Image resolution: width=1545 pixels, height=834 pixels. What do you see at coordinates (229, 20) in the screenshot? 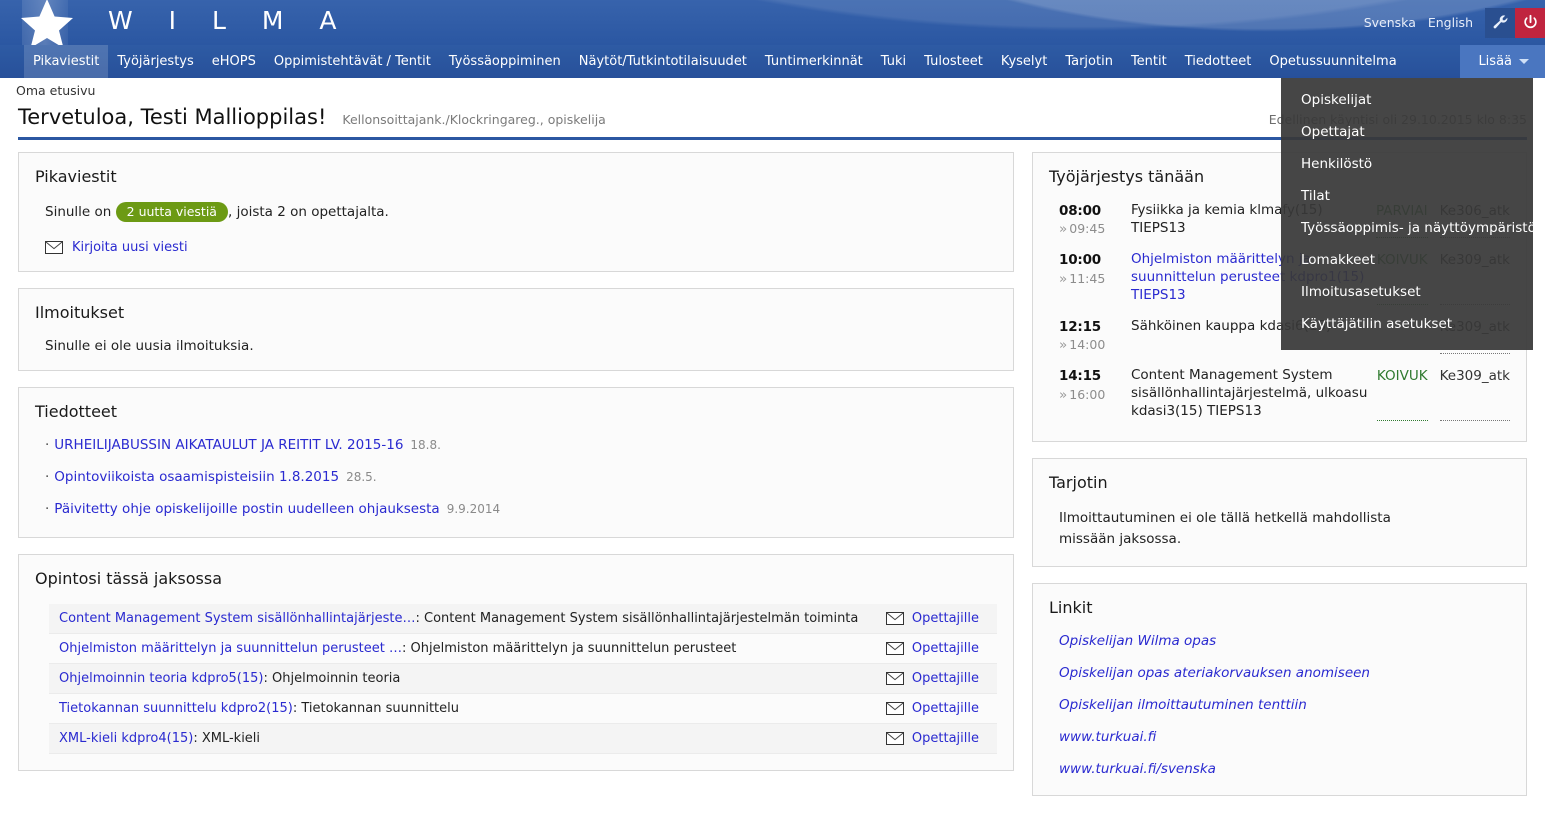
I see `wordmark: W I L M A` at bounding box center [229, 20].